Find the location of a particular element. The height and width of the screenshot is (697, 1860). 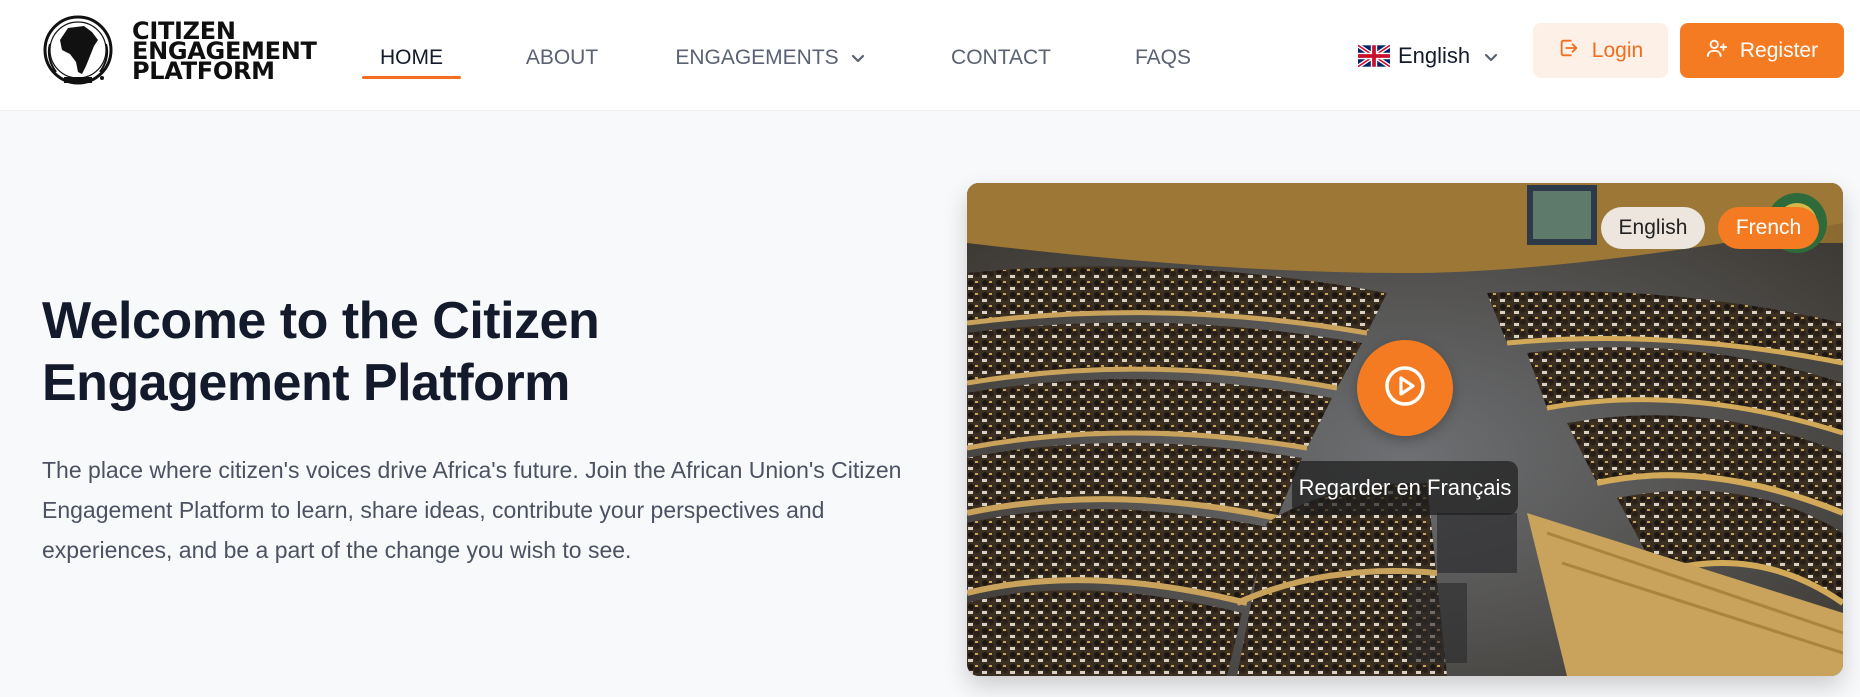

nav-contact: CONTACT is located at coordinates (1001, 58).